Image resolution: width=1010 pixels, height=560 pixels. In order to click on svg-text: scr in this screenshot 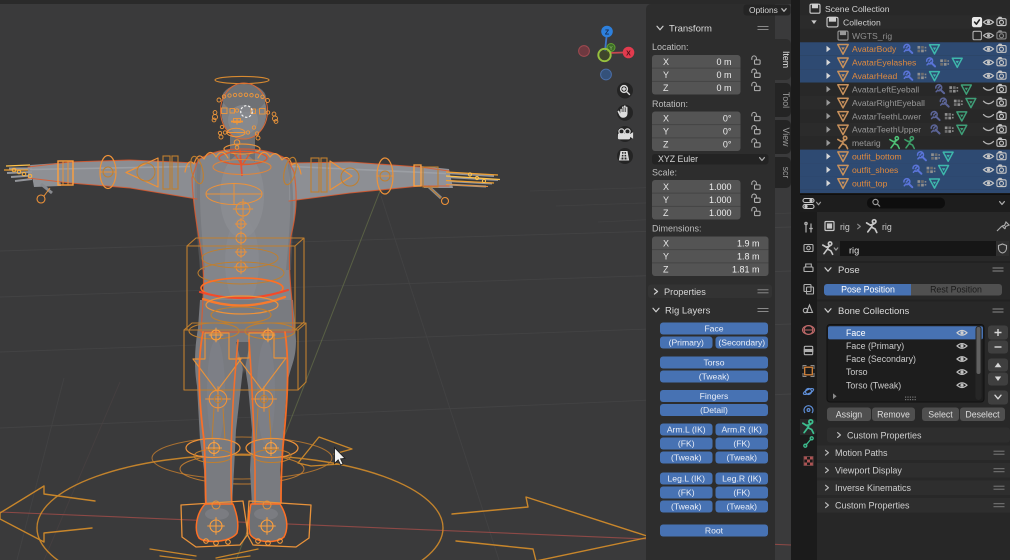, I will do `click(786, 173)`.